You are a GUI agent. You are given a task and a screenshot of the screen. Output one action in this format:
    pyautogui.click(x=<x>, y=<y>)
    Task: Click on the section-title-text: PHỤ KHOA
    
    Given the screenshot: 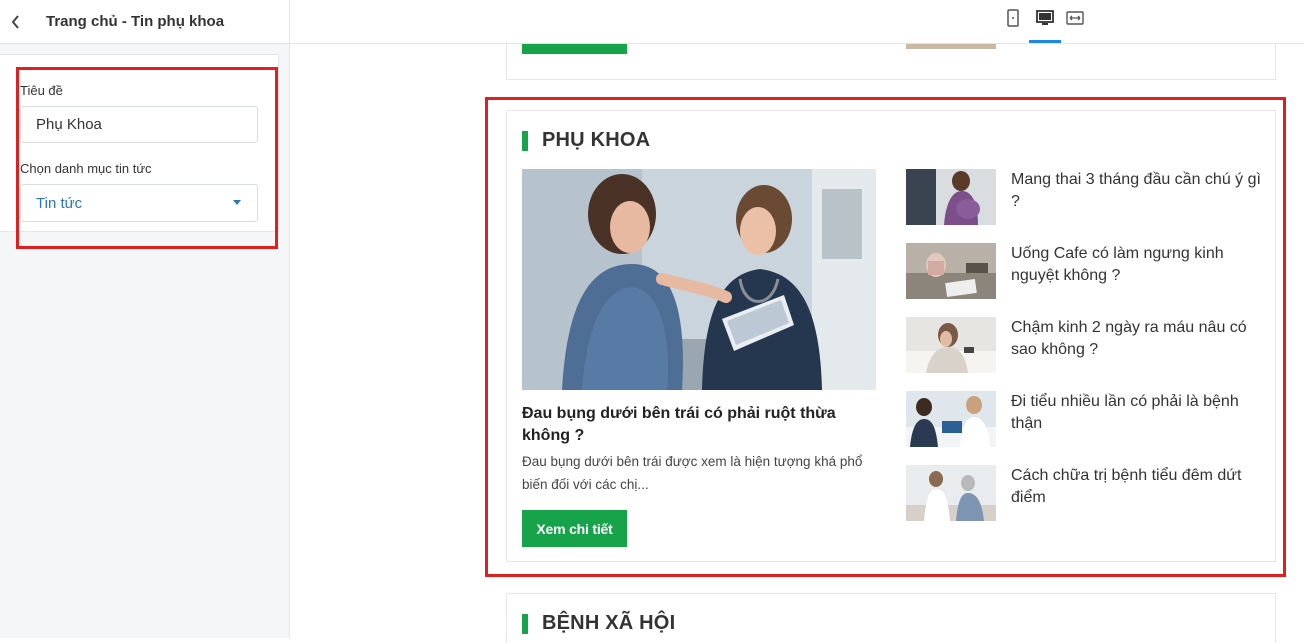 What is the action you would take?
    pyautogui.click(x=596, y=140)
    